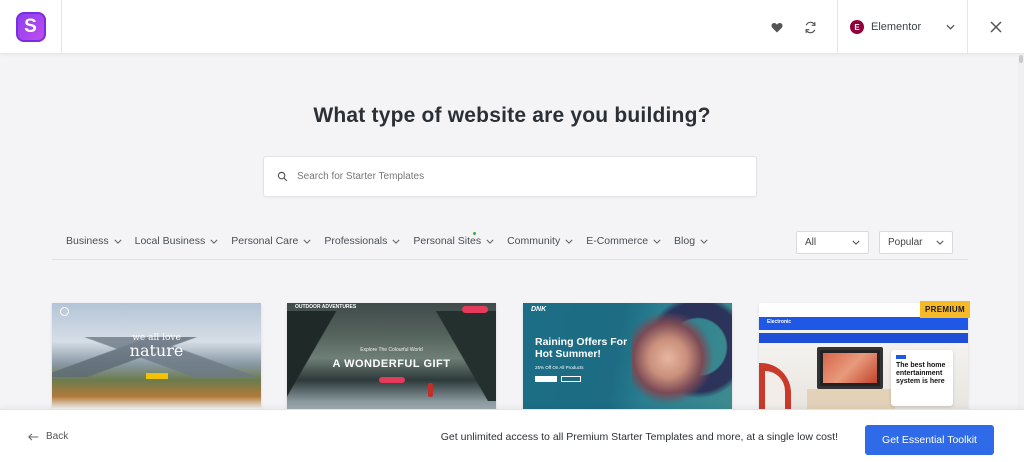  I want to click on logo-cell: S, so click(31, 27).